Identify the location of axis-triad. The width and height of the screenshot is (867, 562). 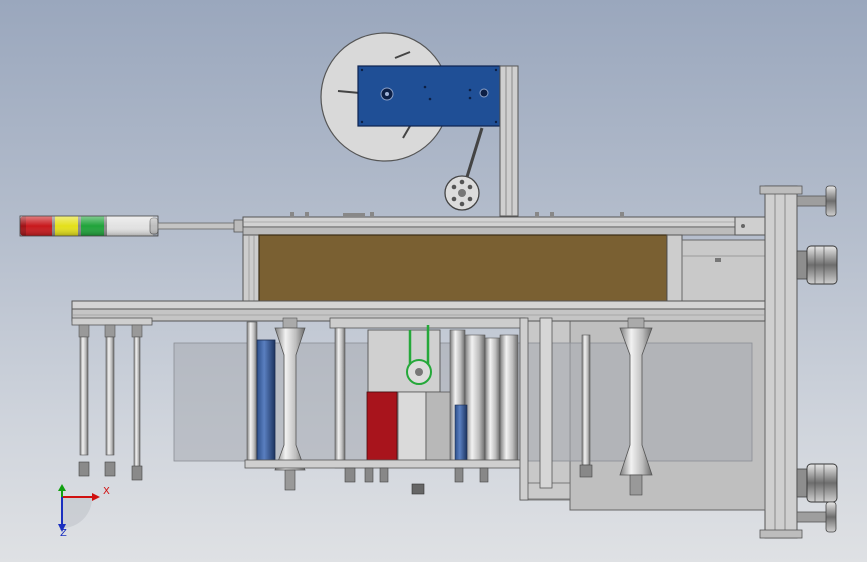
(79, 508).